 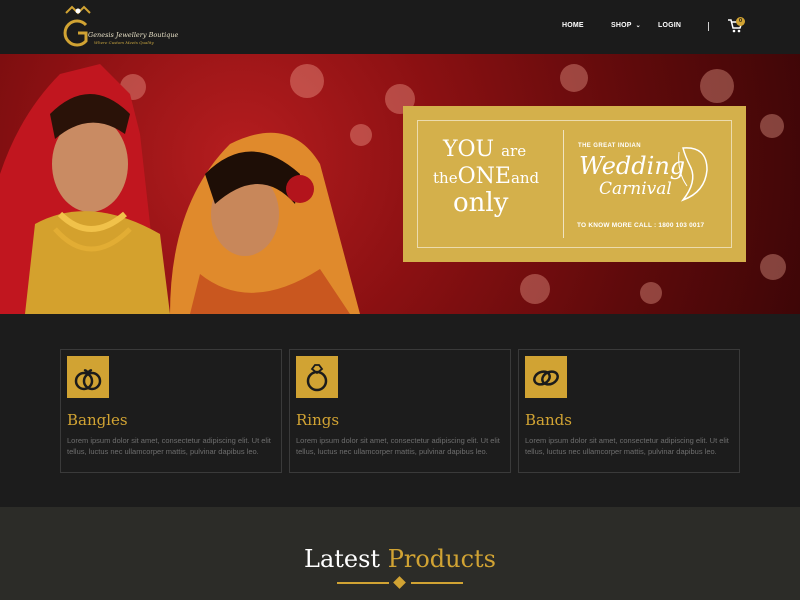 I want to click on section-heading: Latest Products, so click(x=400, y=559).